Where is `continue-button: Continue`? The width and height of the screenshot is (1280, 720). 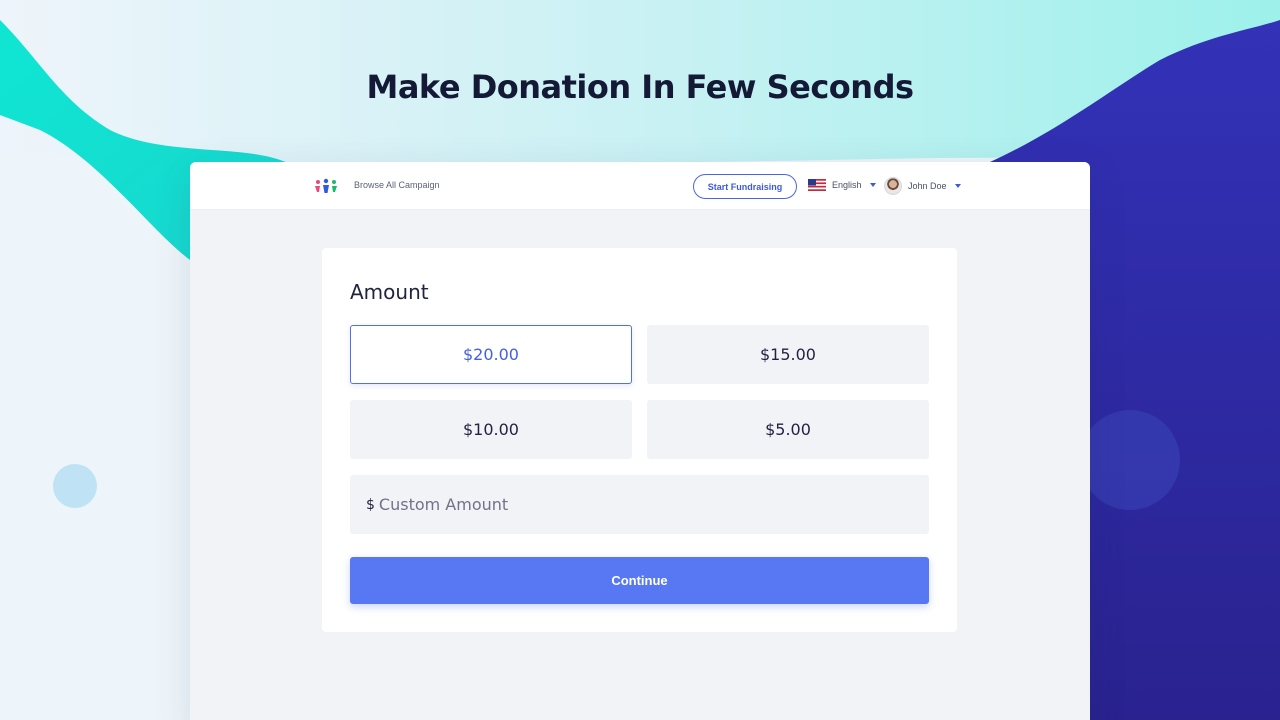
continue-button: Continue is located at coordinates (639, 580).